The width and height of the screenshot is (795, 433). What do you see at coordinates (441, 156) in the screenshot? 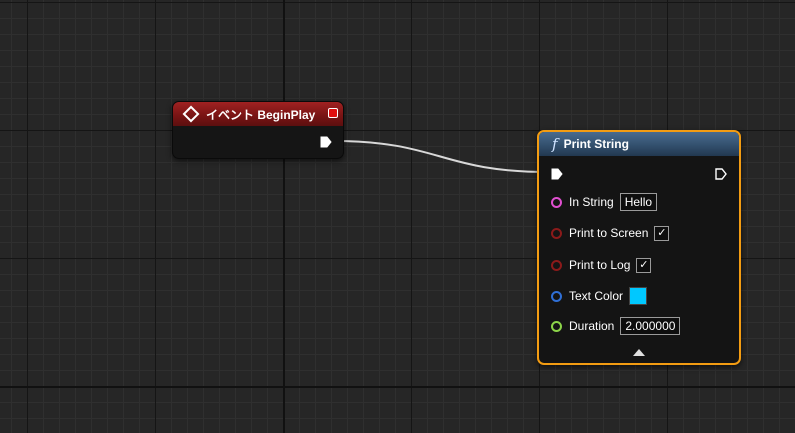
I see `exec-wire` at bounding box center [441, 156].